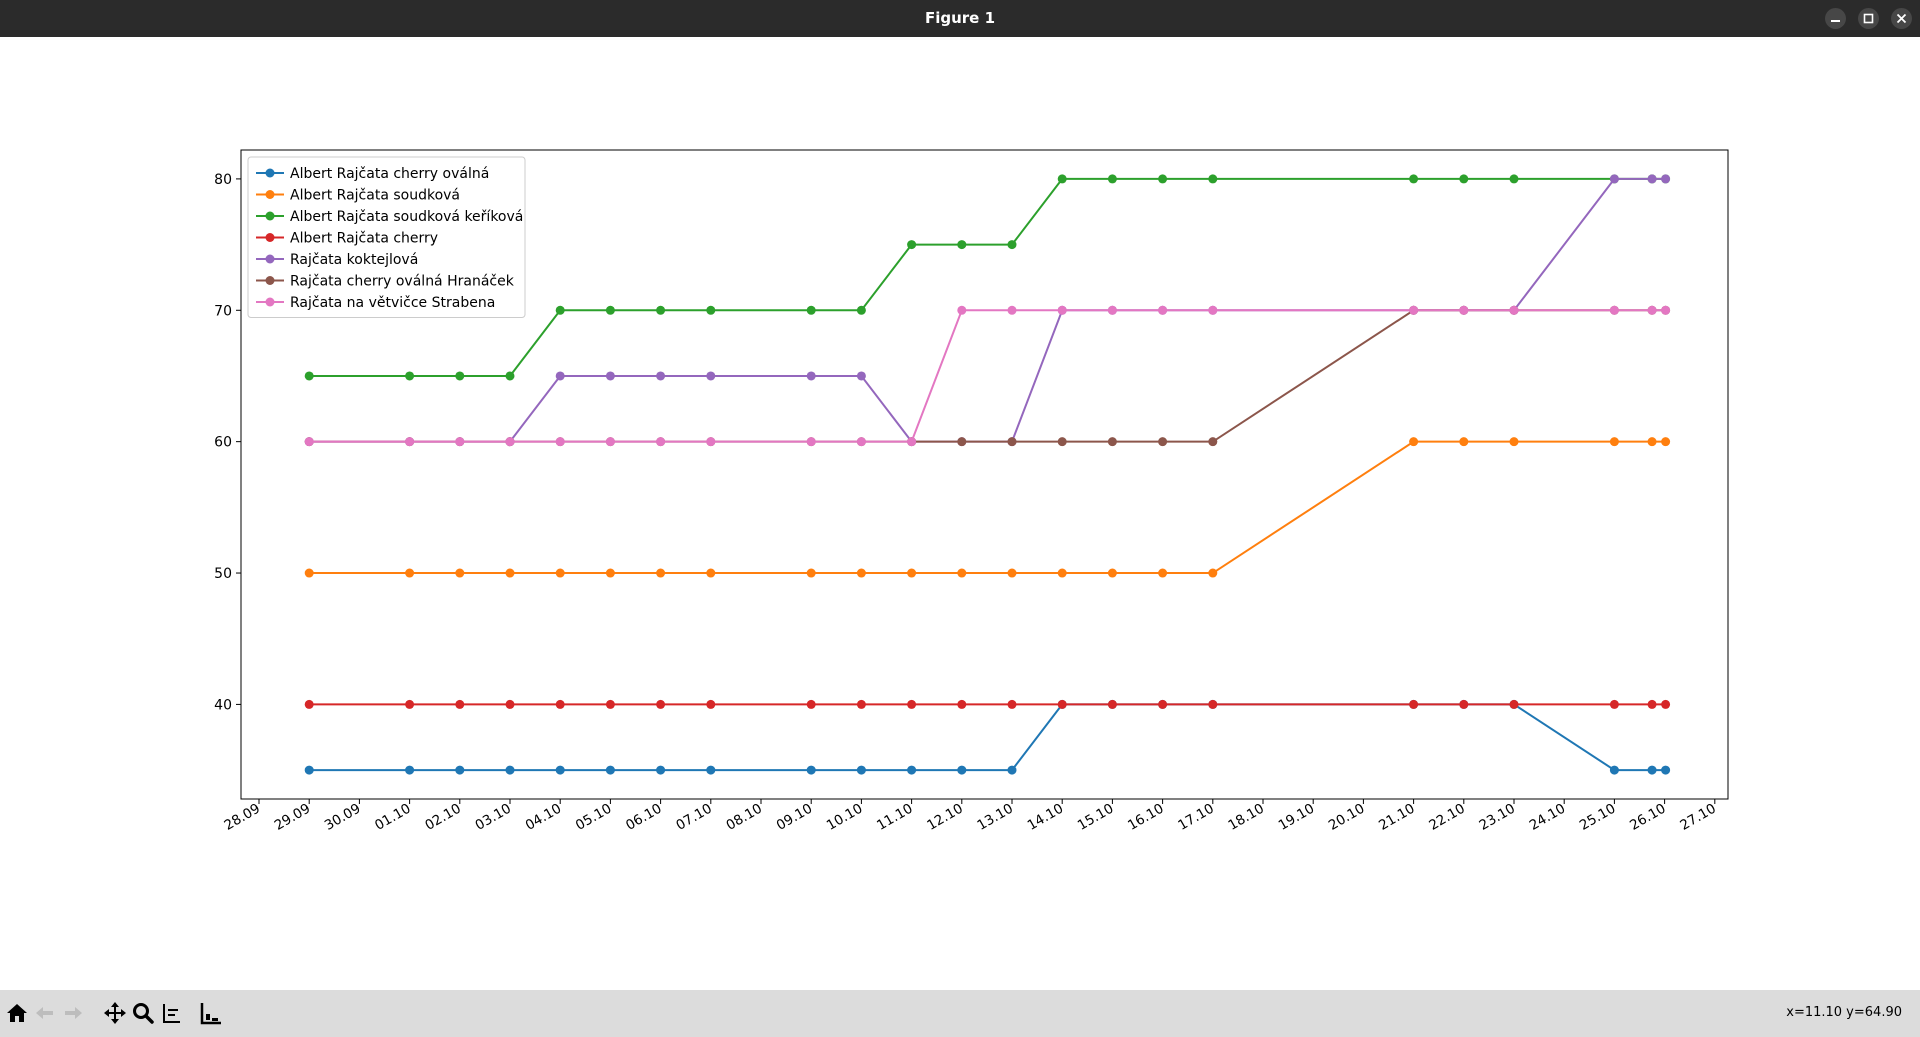  I want to click on maximize-button, so click(1868, 18).